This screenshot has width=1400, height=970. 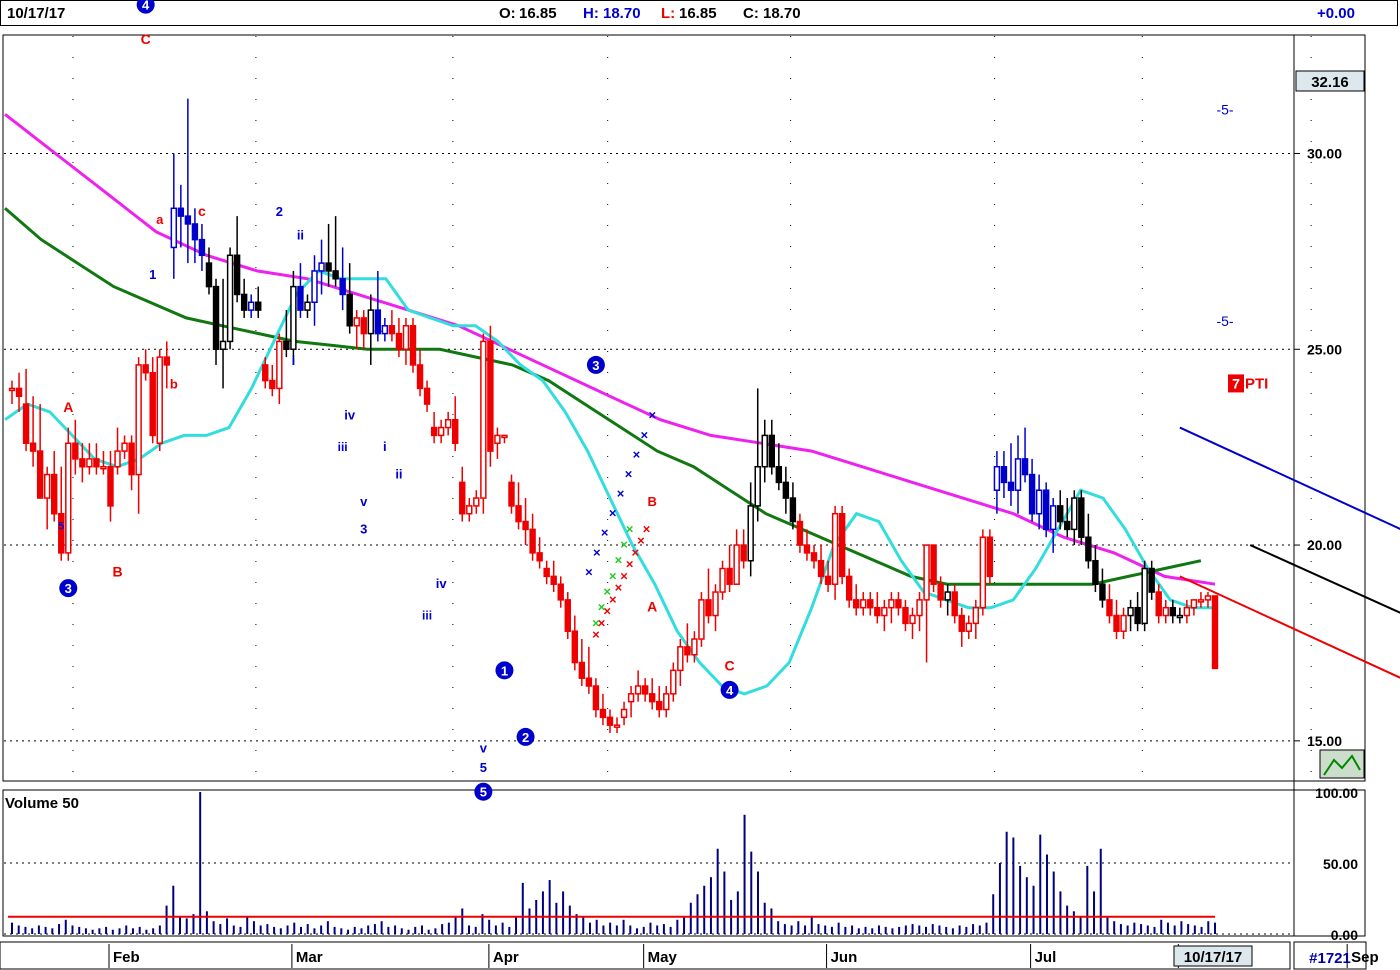 I want to click on wave-label: iii, so click(x=427, y=615).